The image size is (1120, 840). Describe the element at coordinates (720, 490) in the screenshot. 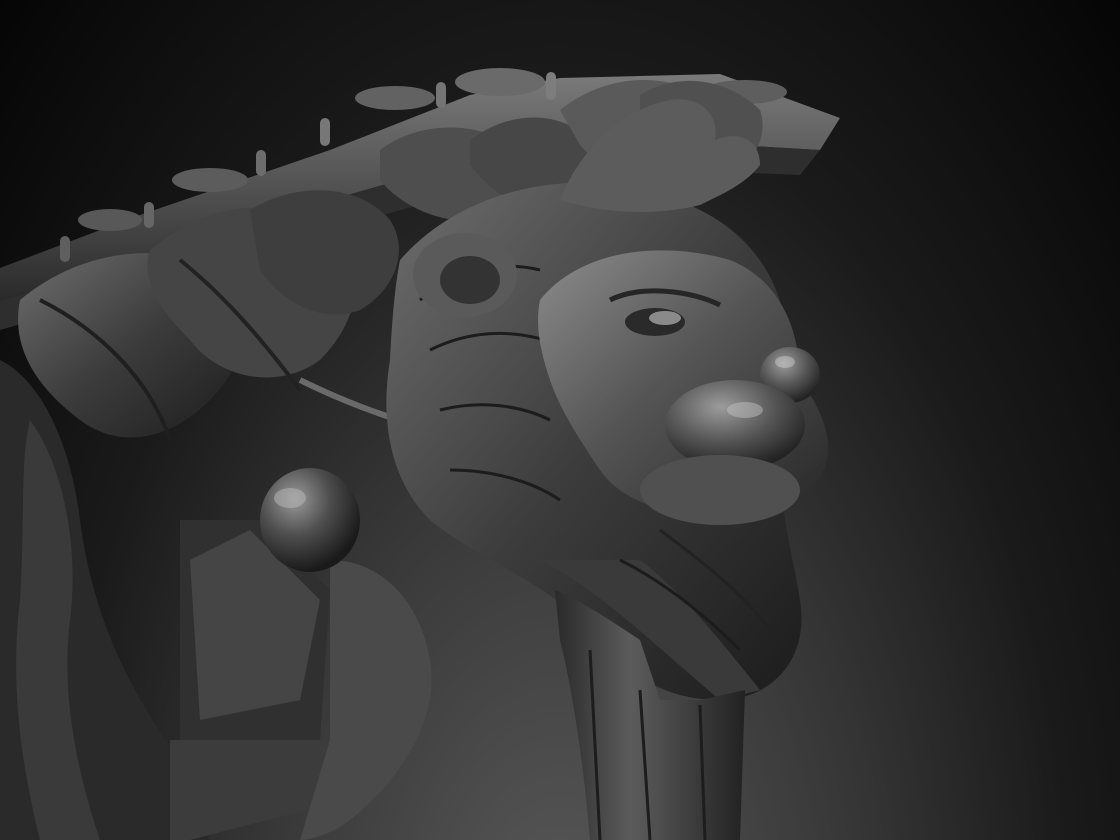

I see `lion-chin` at that location.